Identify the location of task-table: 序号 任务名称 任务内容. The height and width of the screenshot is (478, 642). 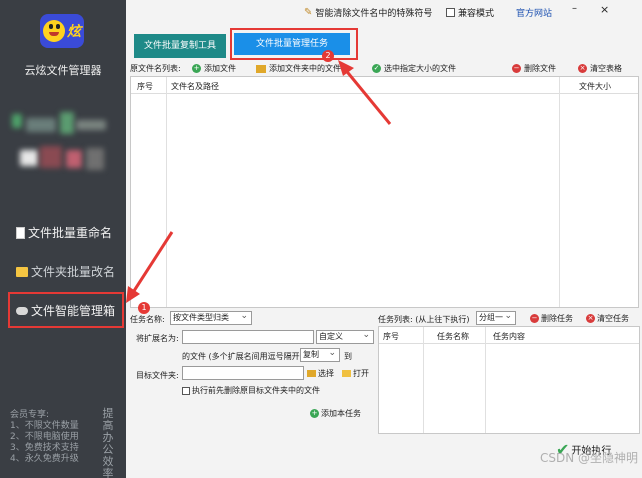
(509, 380).